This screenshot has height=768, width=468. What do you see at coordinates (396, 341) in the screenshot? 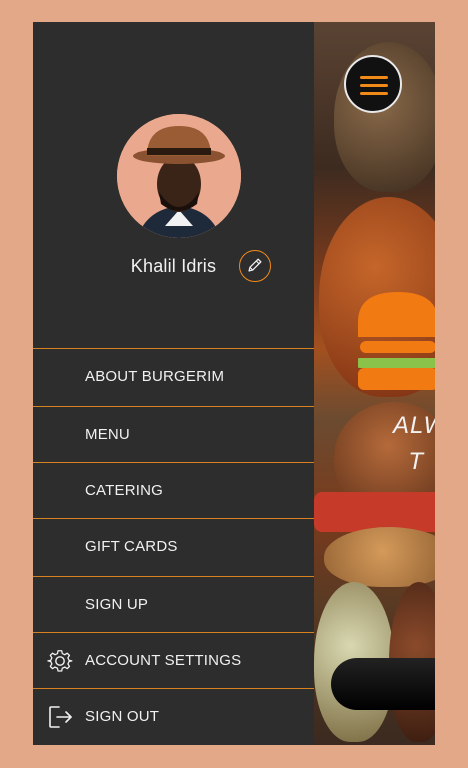
I see `burgerim-logo-icon` at bounding box center [396, 341].